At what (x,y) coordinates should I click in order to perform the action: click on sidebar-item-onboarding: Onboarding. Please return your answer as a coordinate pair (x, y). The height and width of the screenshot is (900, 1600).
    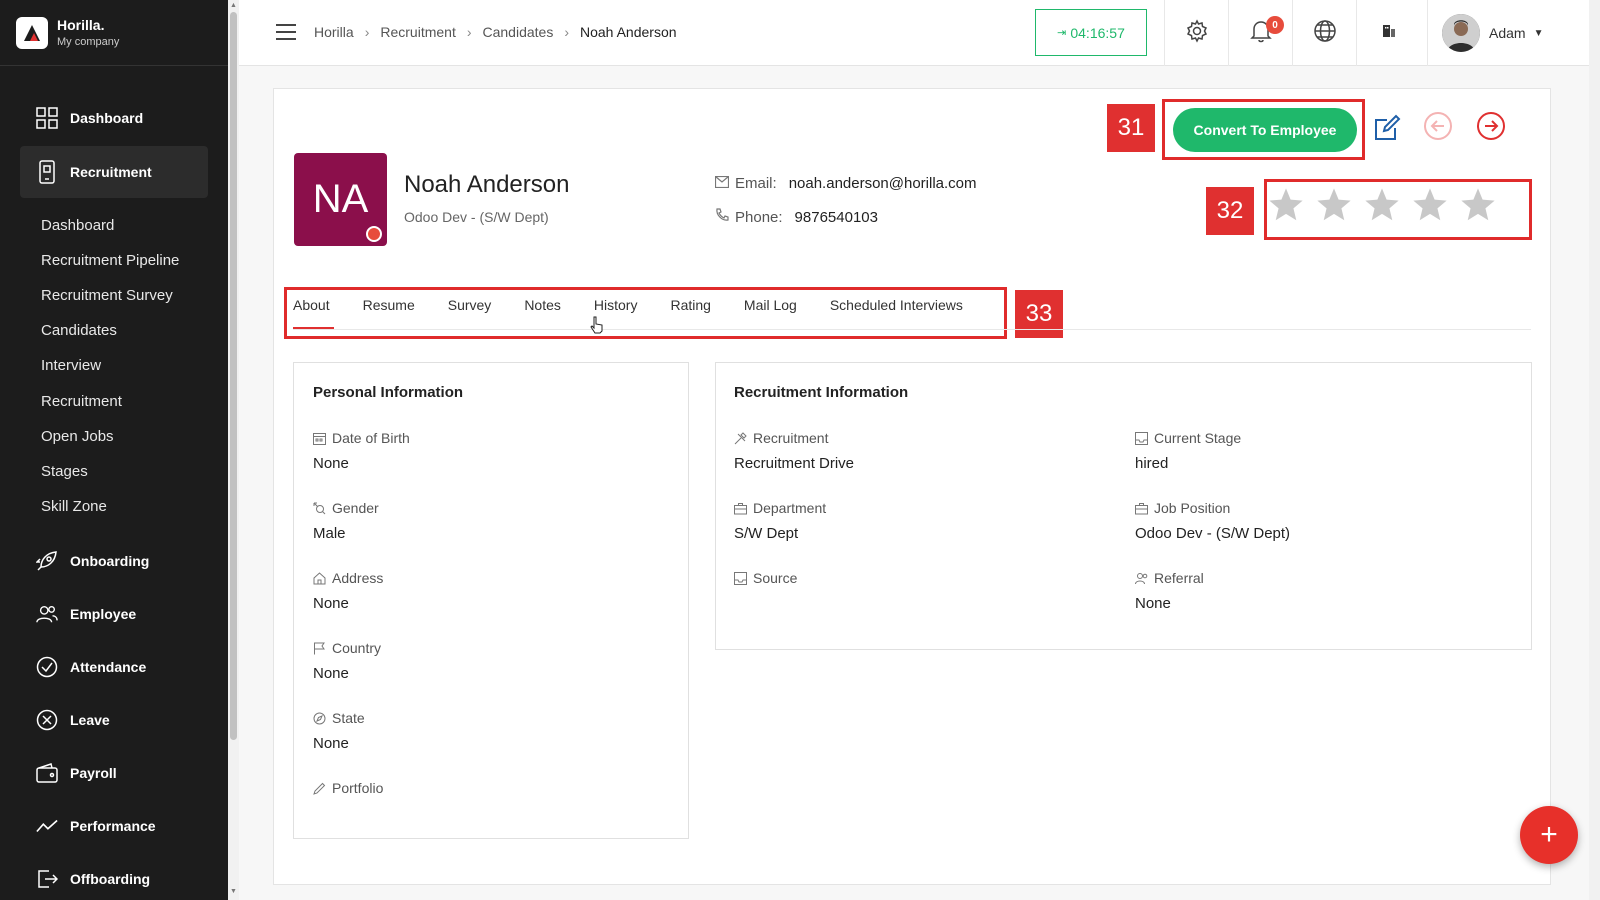
    Looking at the image, I should click on (114, 561).